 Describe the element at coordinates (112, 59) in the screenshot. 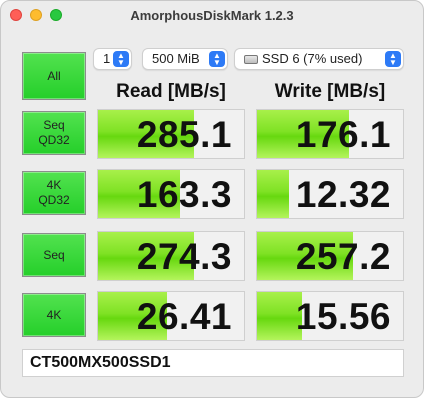

I see `test-count-select: 1 ▲ ▼` at that location.